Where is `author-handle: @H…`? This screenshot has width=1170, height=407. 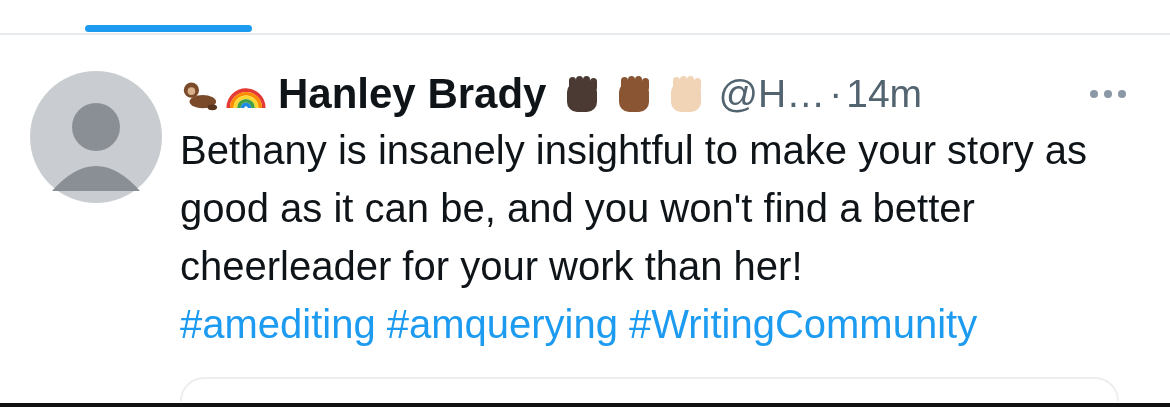 author-handle: @H… is located at coordinates (772, 94).